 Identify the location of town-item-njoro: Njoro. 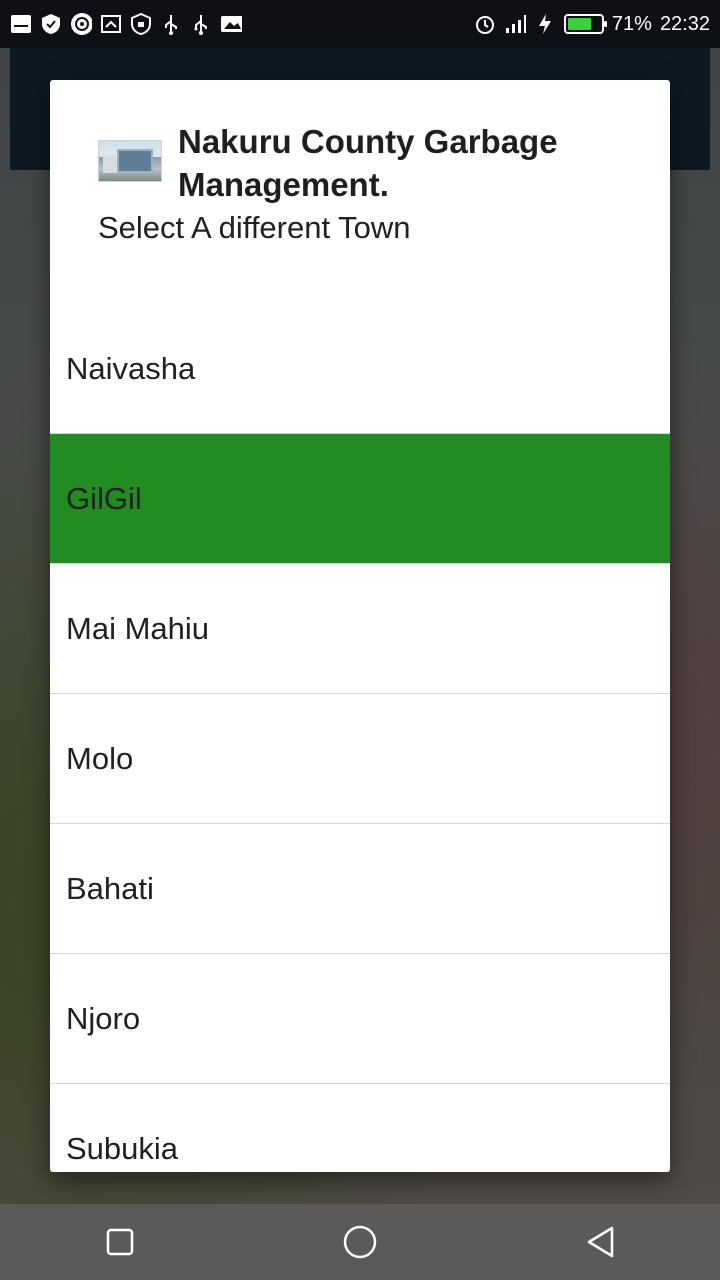
(360, 1019).